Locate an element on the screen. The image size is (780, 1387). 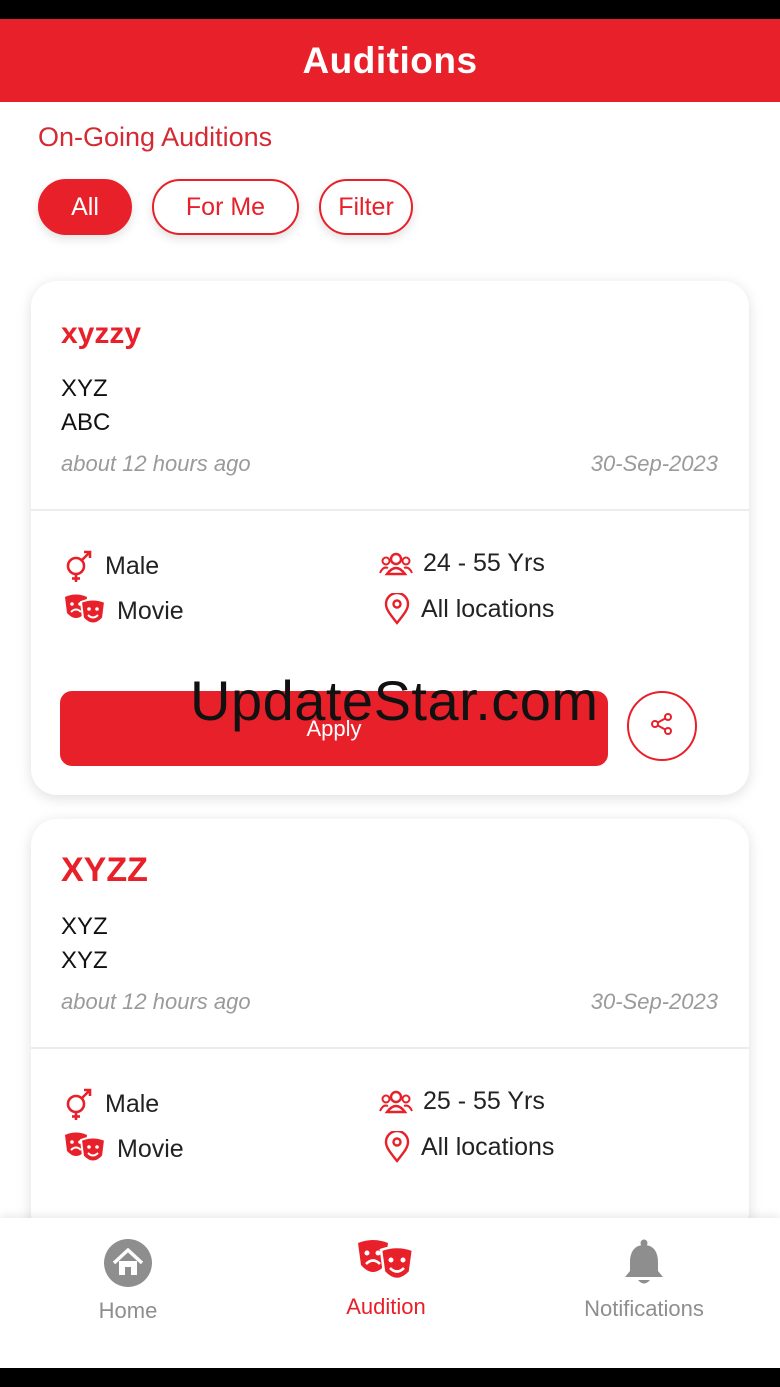
page-title: Auditions is located at coordinates (390, 60).